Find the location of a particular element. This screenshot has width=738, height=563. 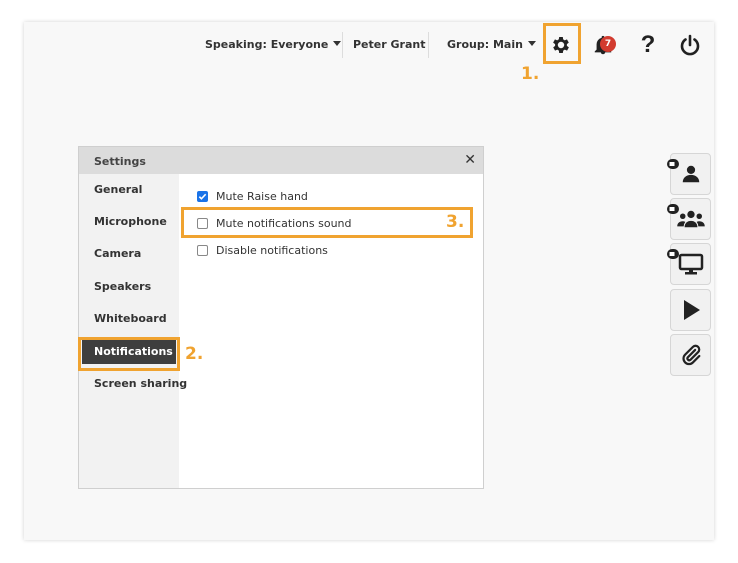

group-dropdown: Group: Main is located at coordinates (491, 44).